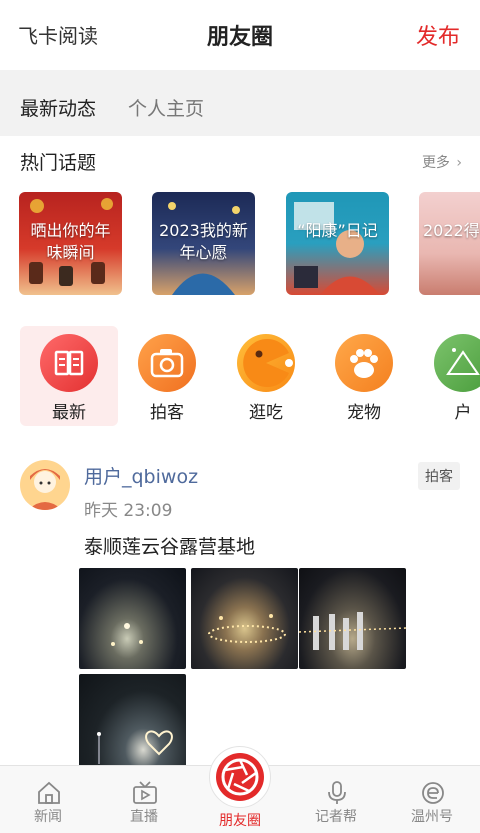  Describe the element at coordinates (438, 35) in the screenshot. I see `publish-button: 发布` at that location.